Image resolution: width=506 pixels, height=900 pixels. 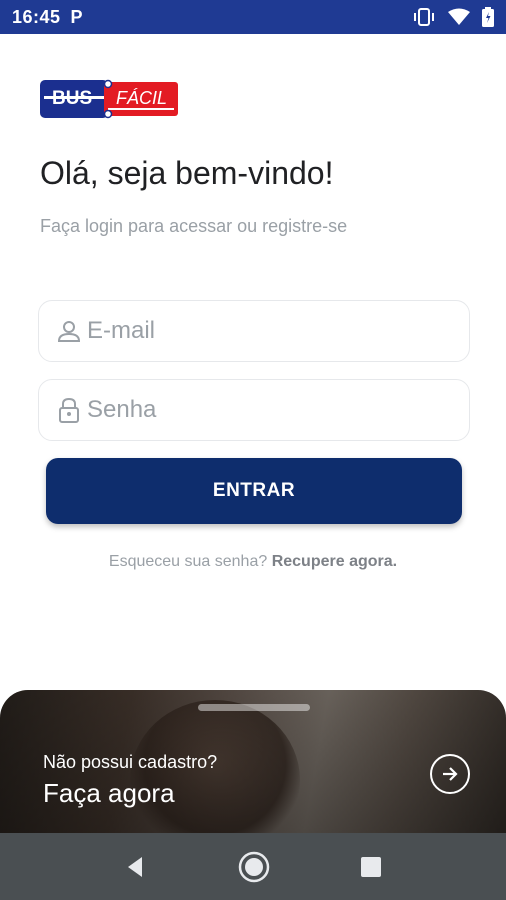 What do you see at coordinates (371, 867) in the screenshot?
I see `recents-icon` at bounding box center [371, 867].